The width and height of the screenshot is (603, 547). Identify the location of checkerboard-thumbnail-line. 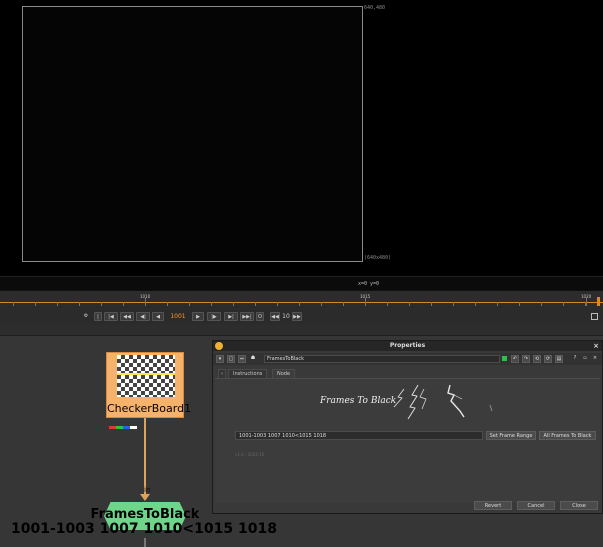
(146, 374).